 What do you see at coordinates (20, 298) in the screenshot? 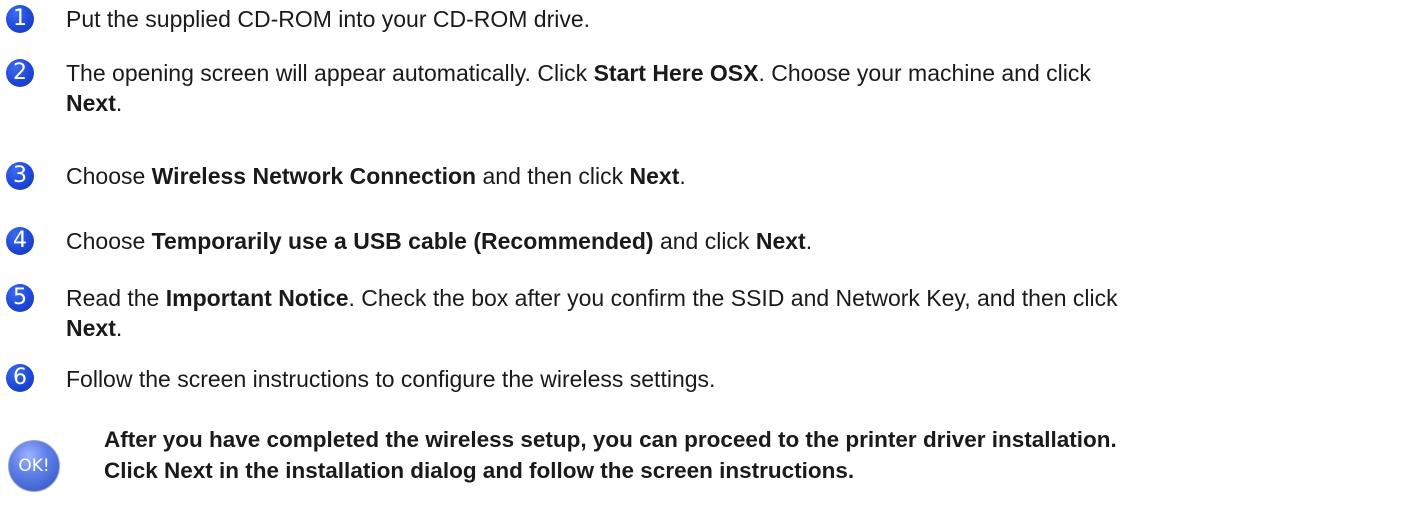
I see `step-number-badge: 5` at bounding box center [20, 298].